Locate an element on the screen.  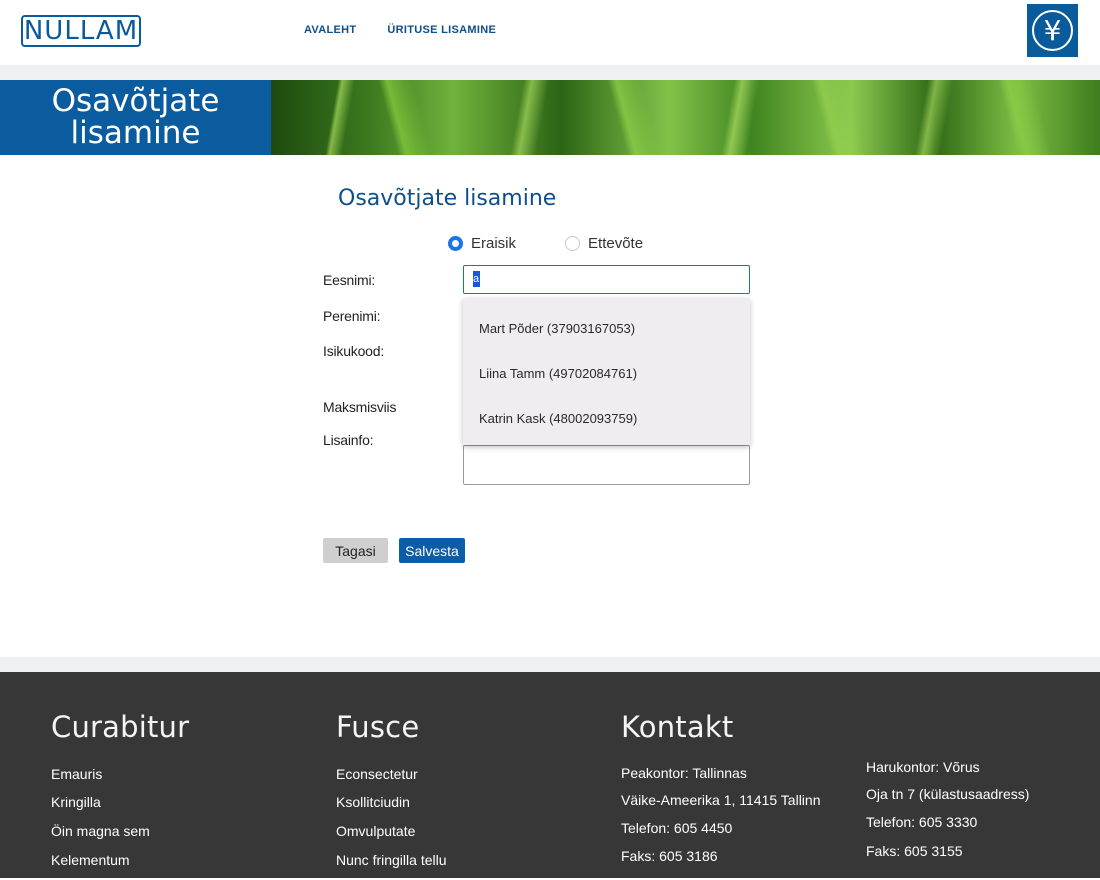
banner-title-line1: Osavõtjate is located at coordinates (135, 101).